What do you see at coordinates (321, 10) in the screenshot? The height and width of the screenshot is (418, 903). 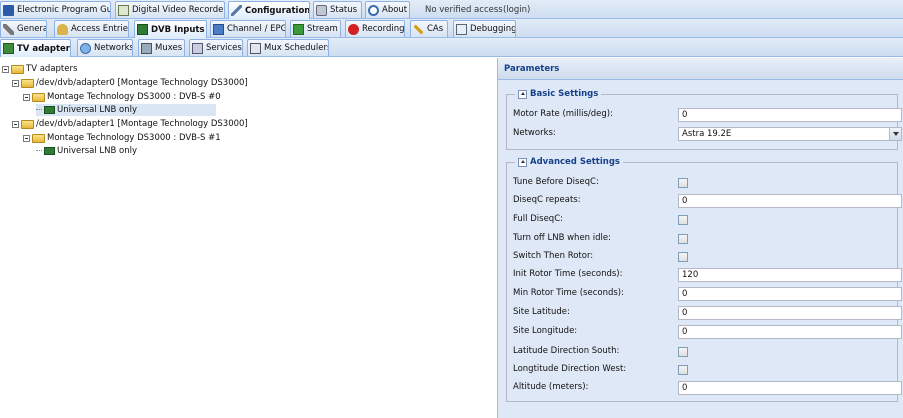 I see `status-icon` at bounding box center [321, 10].